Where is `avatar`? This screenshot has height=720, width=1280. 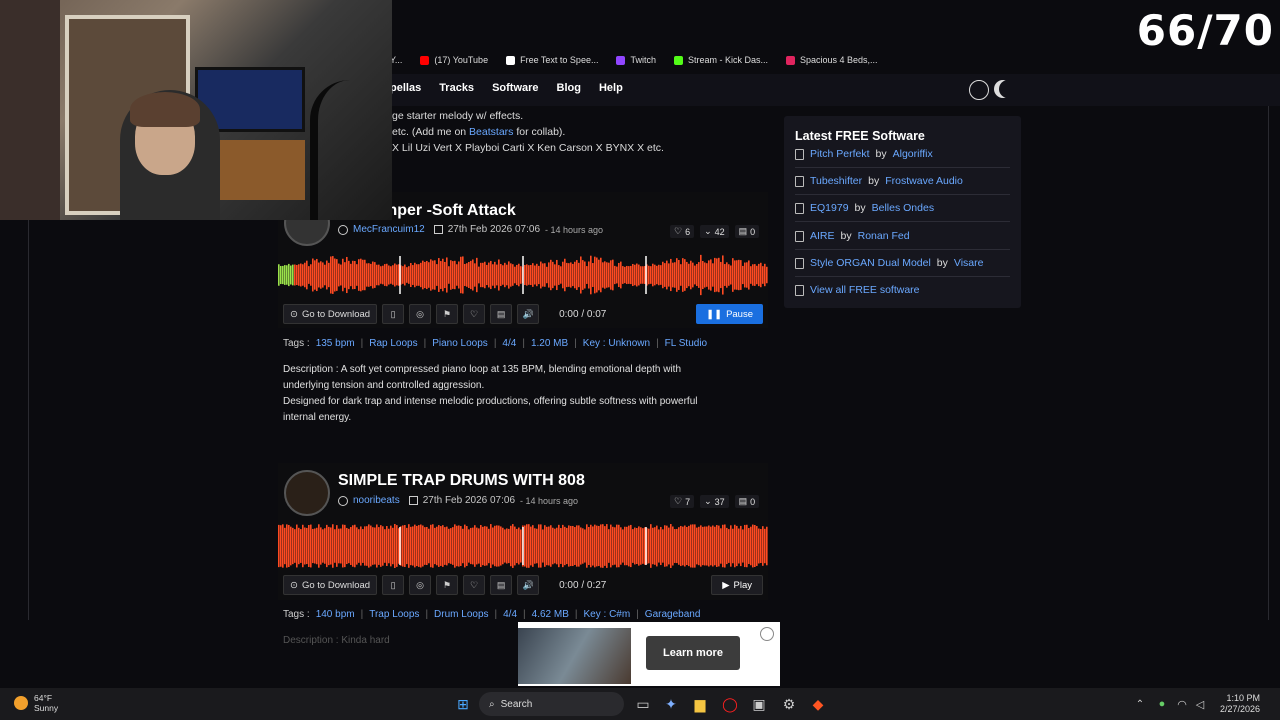
avatar is located at coordinates (307, 493).